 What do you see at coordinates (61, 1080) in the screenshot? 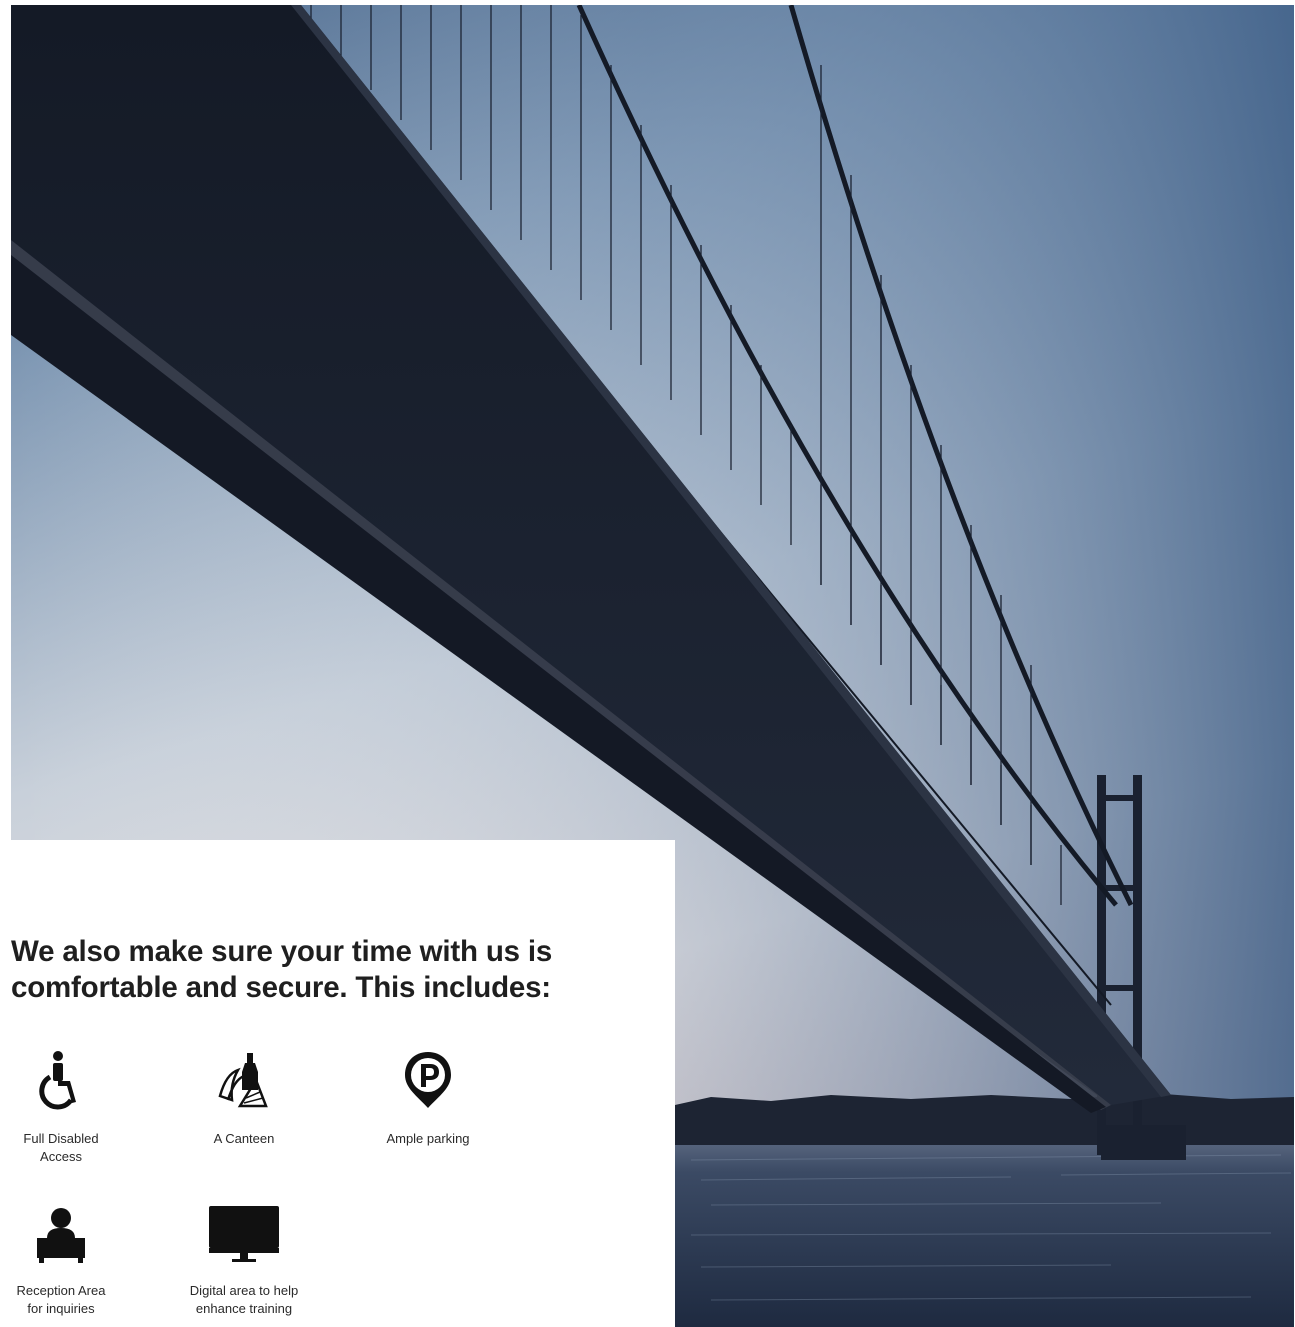
I see `wheelchair-icon` at bounding box center [61, 1080].